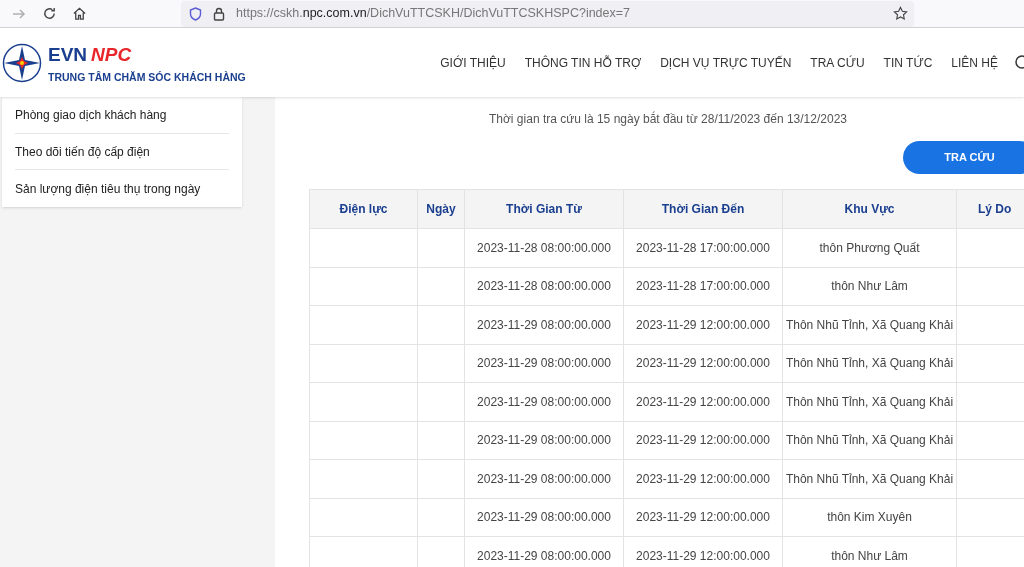 The height and width of the screenshot is (567, 1024). What do you see at coordinates (363, 209) in the screenshot?
I see `column-header: Điện lực` at bounding box center [363, 209].